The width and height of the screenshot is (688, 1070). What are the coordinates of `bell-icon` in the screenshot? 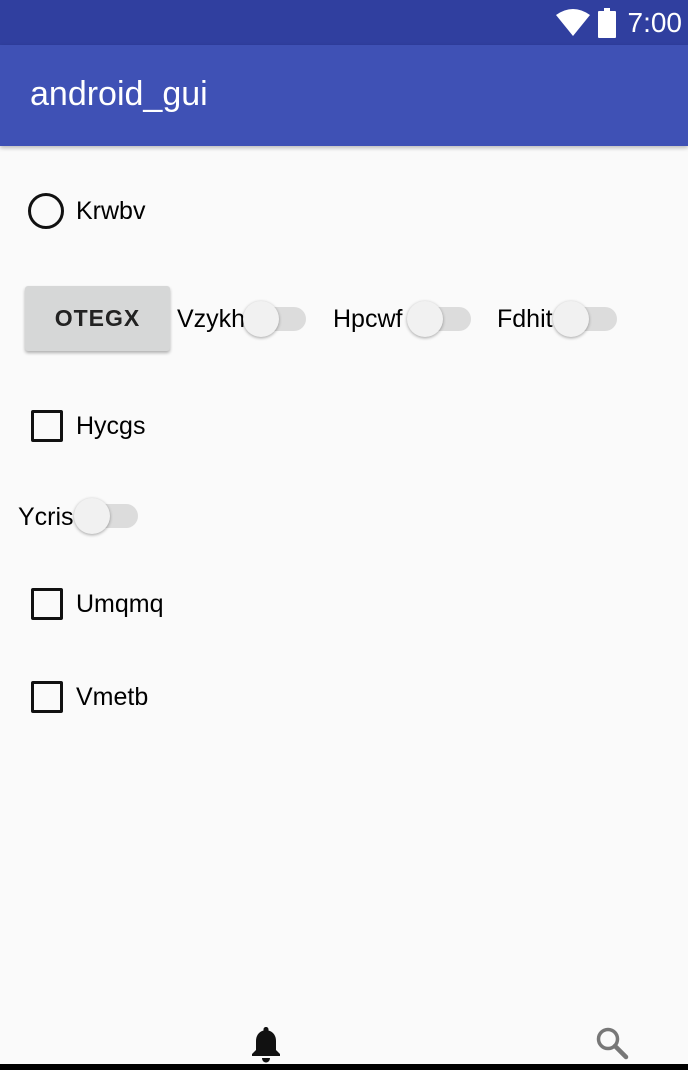 It's located at (266, 1044).